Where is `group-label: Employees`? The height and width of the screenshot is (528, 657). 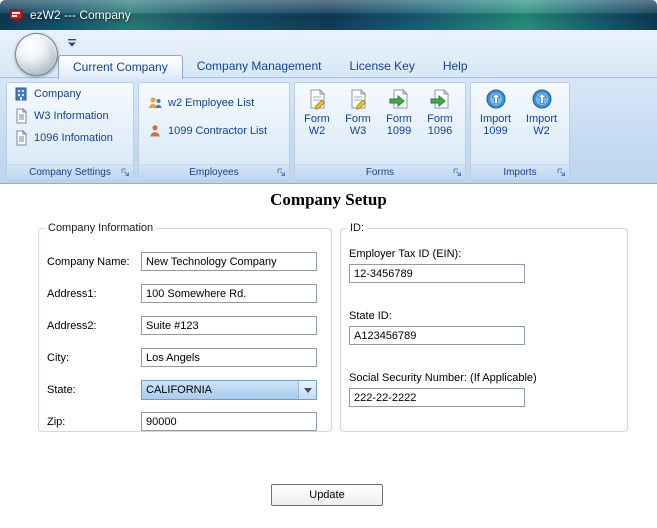
group-label: Employees is located at coordinates (214, 172).